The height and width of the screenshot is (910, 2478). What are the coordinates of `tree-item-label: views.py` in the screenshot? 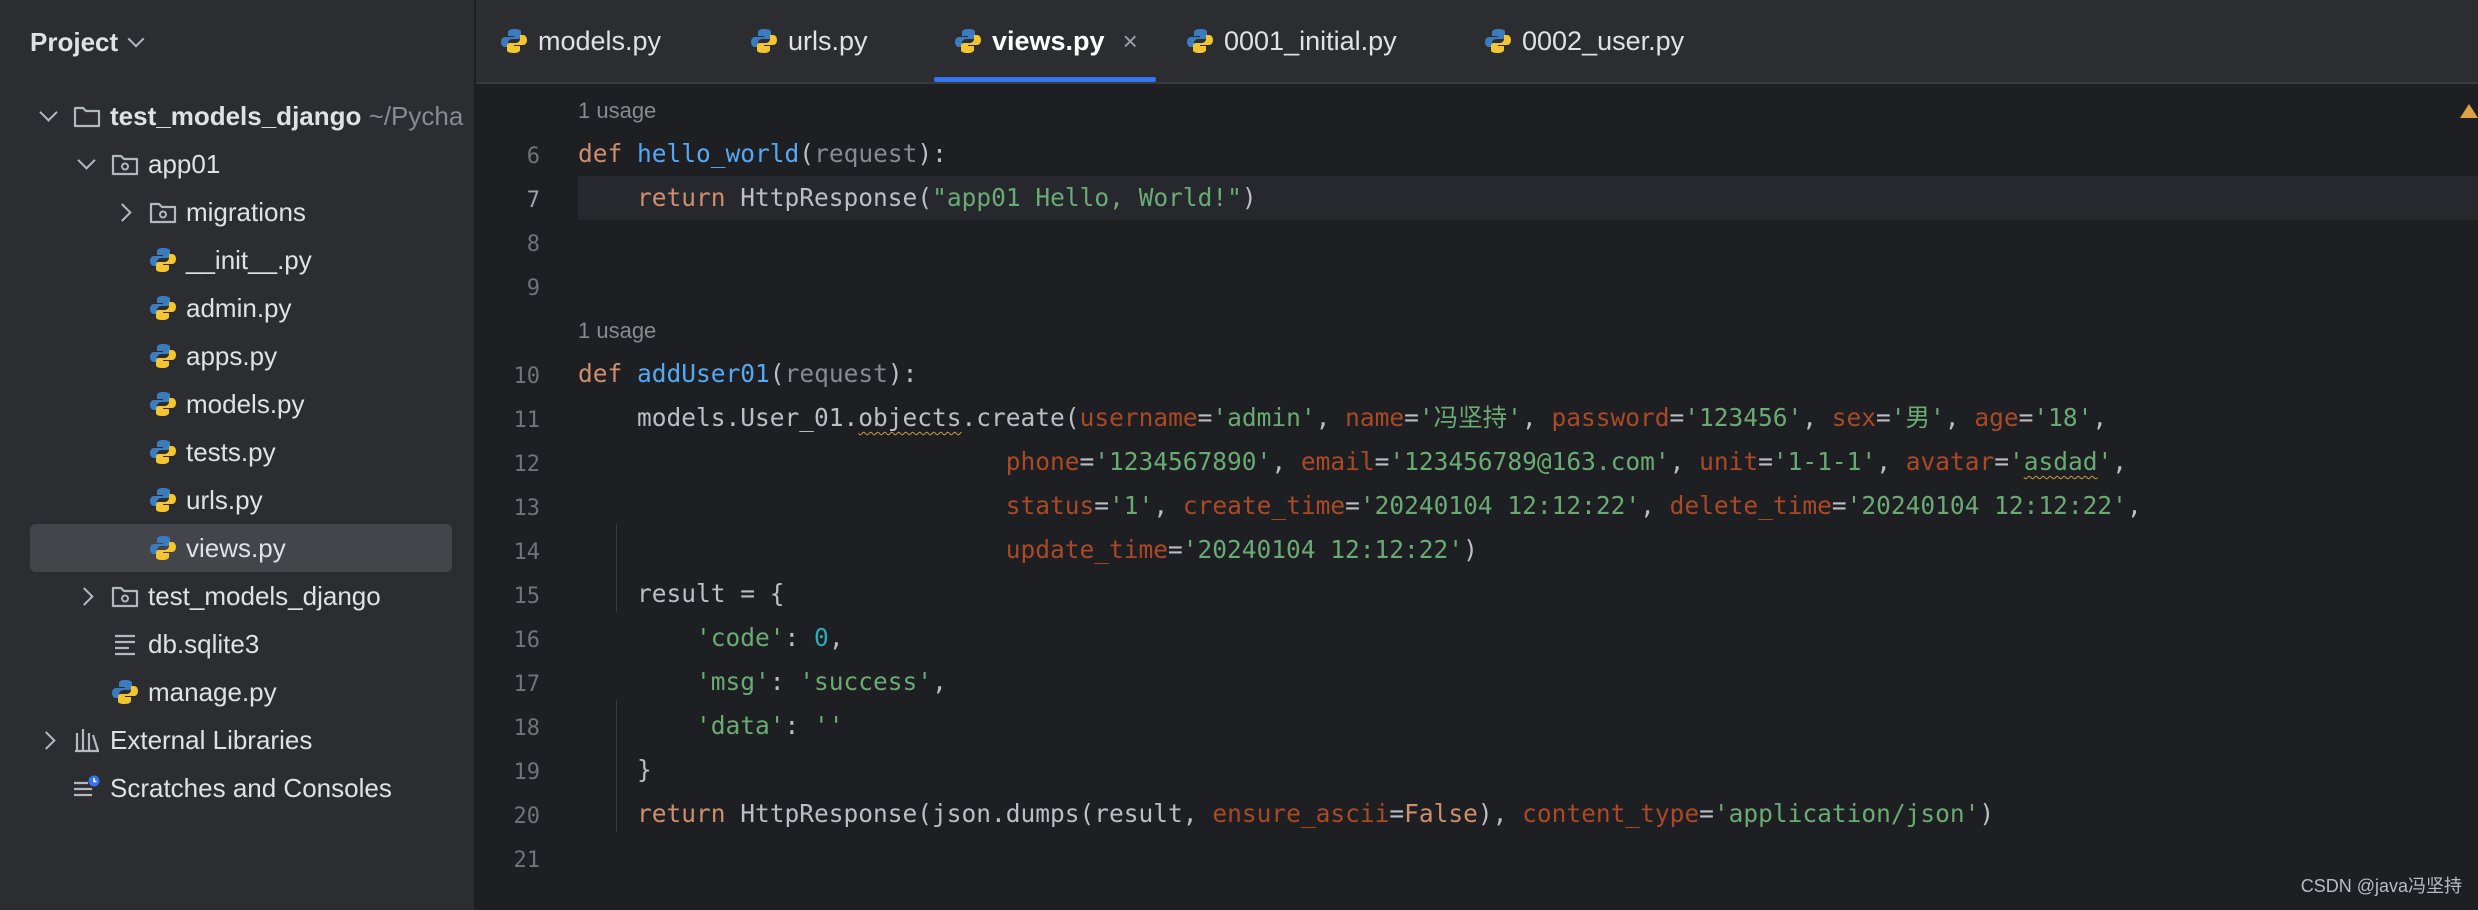 It's located at (236, 547).